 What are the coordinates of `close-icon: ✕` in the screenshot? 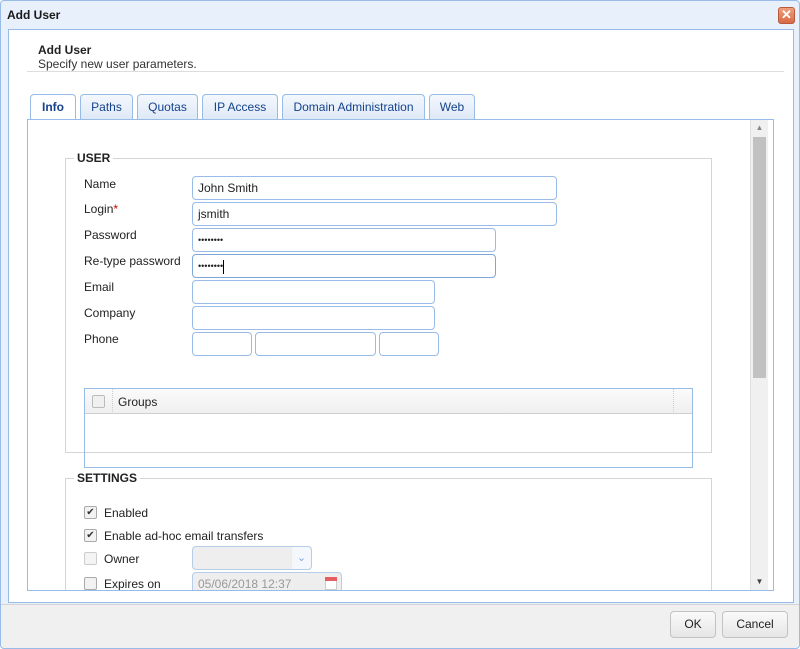 It's located at (786, 14).